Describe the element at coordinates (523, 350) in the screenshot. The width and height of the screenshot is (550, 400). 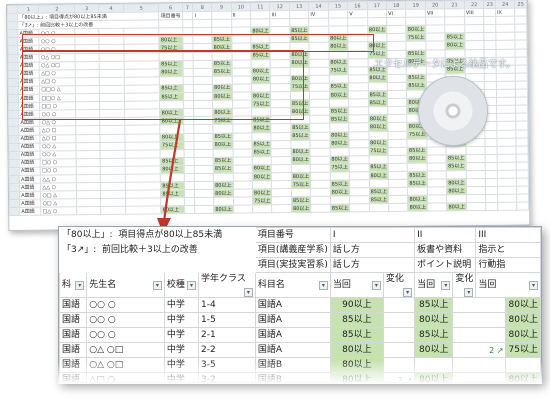
I see `cell-g3: 75以上` at that location.